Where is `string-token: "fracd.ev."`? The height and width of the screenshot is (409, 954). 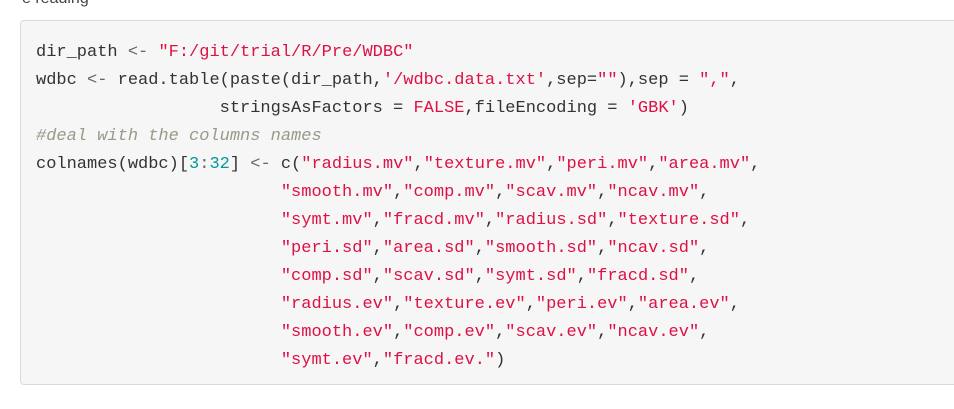 string-token: "fracd.ev." is located at coordinates (439, 360).